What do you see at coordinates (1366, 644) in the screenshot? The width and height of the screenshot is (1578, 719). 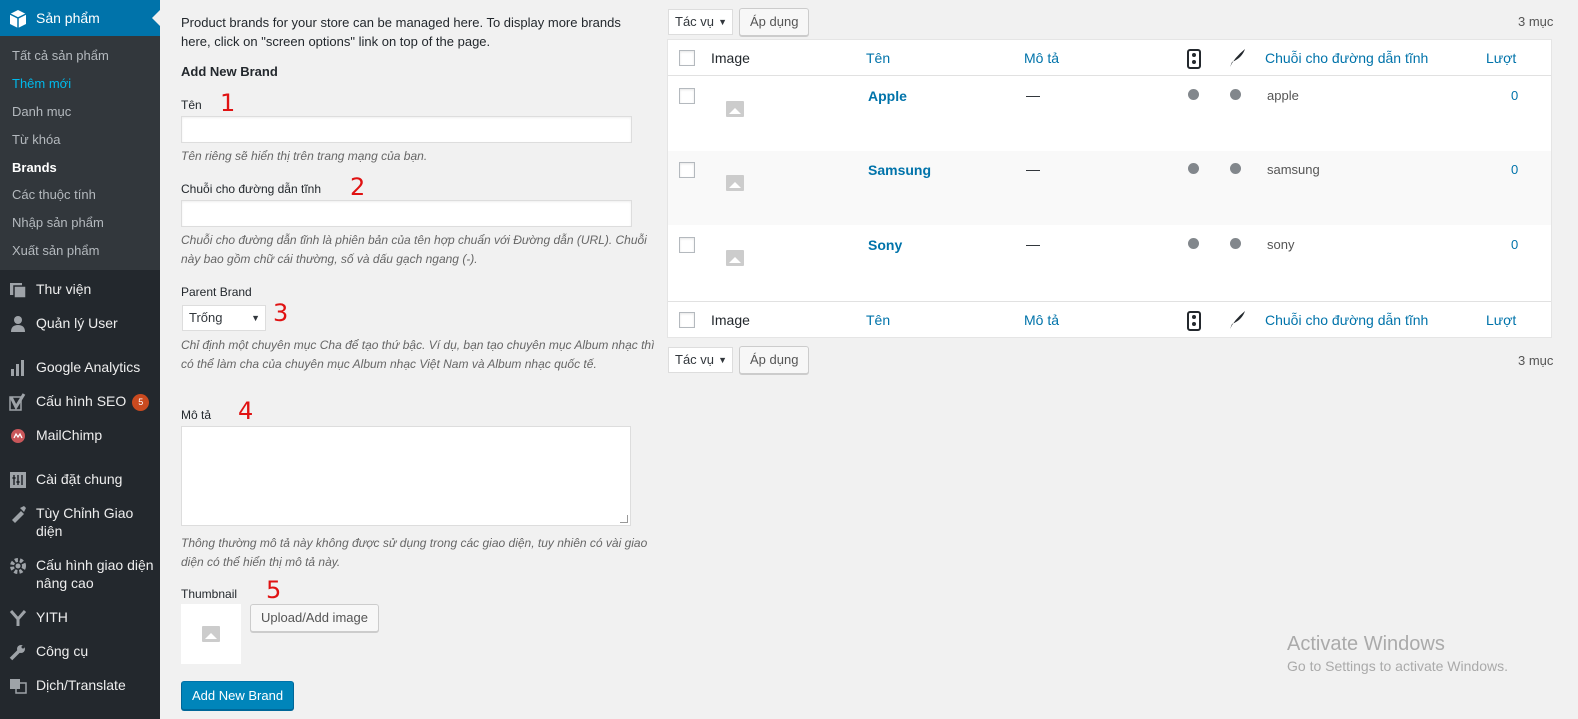 I see `activate-windows-title: Activate Windows` at bounding box center [1366, 644].